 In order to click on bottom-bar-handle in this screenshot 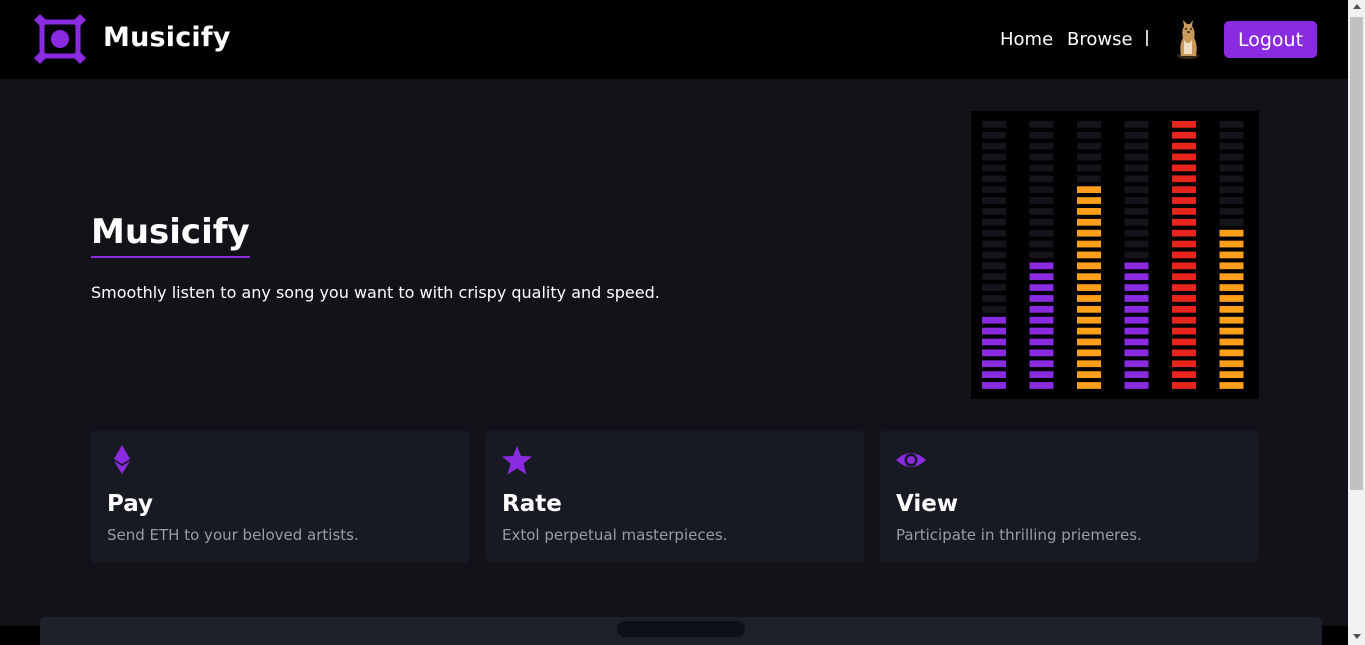, I will do `click(681, 629)`.